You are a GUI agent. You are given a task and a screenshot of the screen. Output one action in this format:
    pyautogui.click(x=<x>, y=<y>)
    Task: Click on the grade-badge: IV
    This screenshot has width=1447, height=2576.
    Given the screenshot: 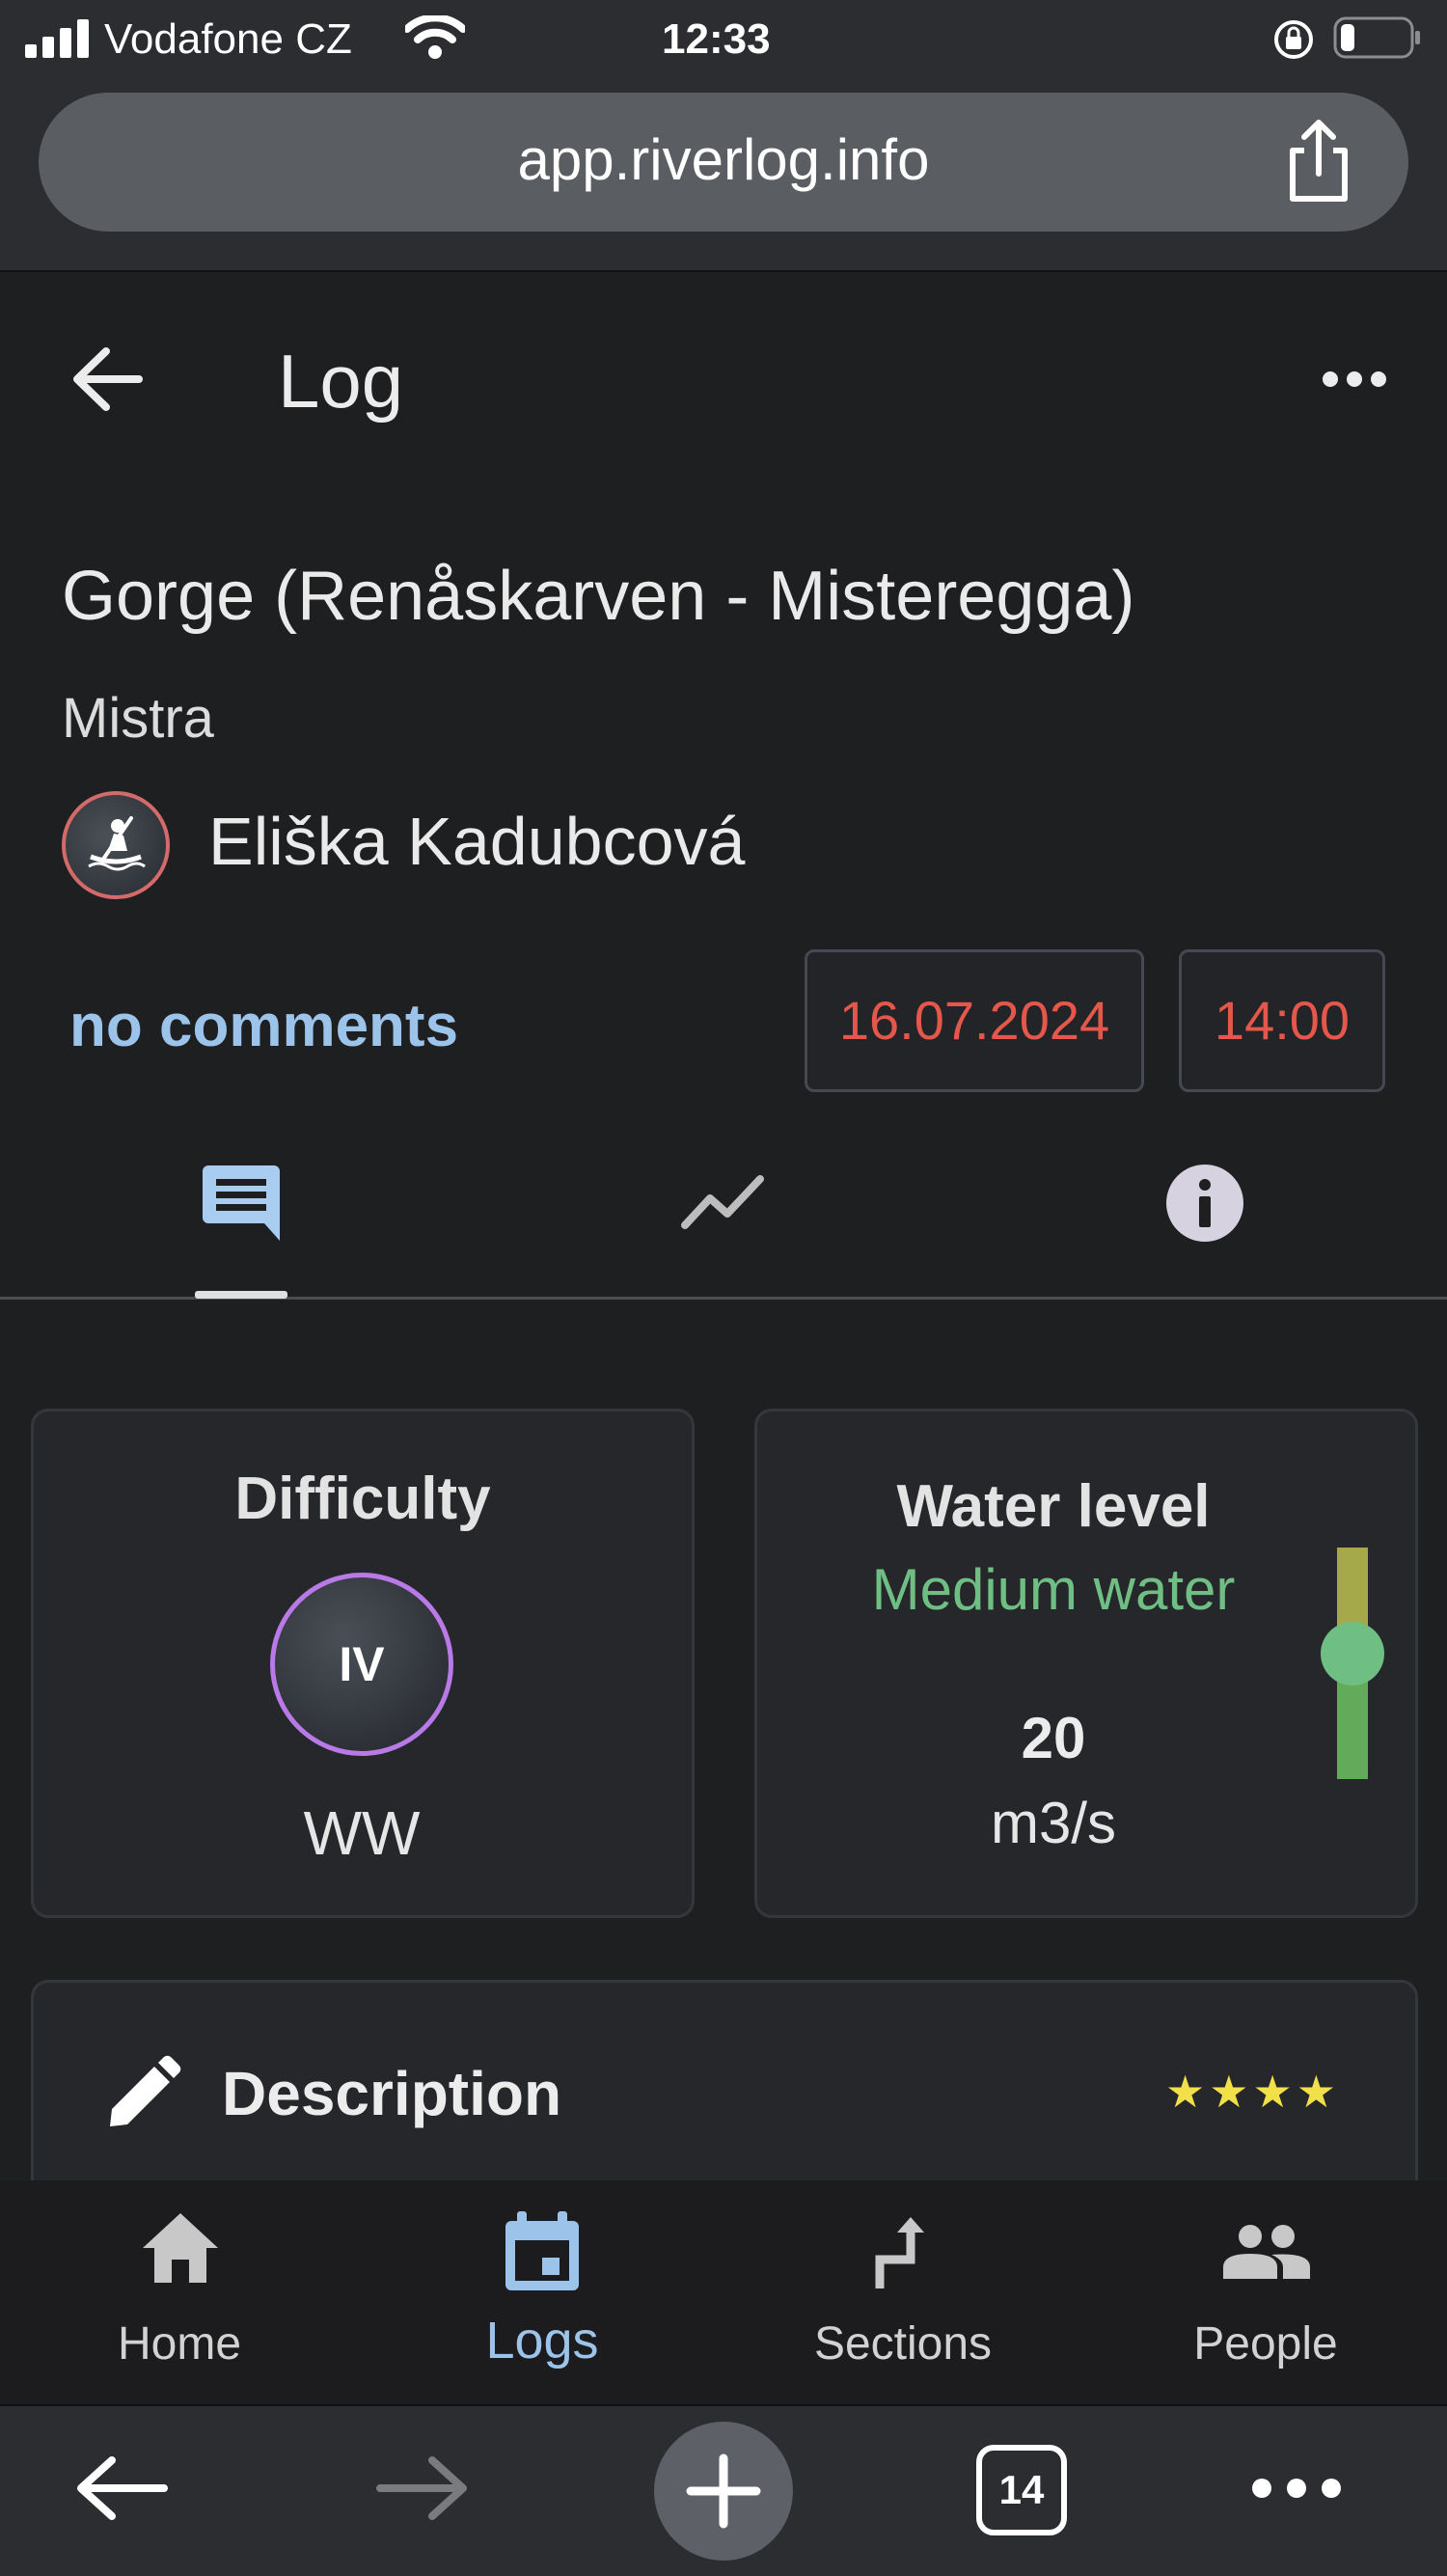 What is the action you would take?
    pyautogui.click(x=361, y=1665)
    